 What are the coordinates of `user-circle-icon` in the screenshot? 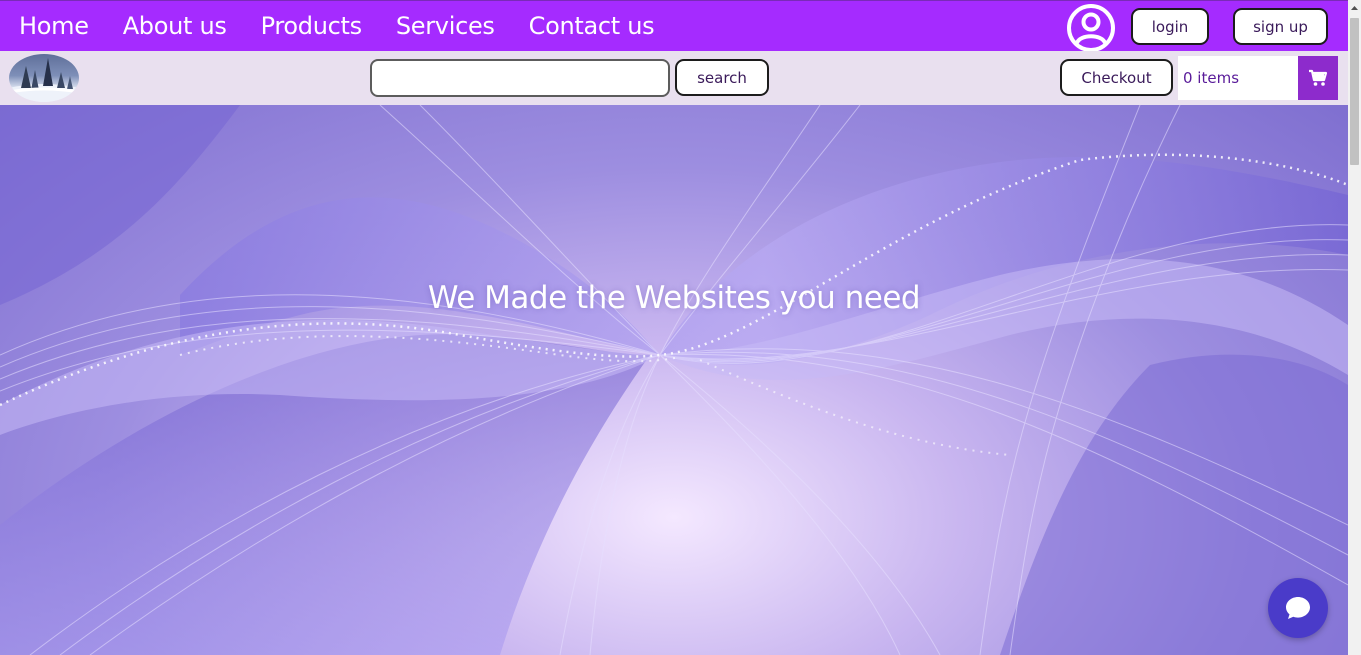 It's located at (1091, 28).